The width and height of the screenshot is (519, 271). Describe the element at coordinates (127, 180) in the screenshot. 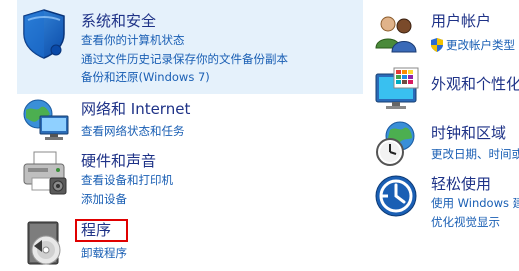

I see `link-view-devices-printers: 查看设备和打印机` at that location.